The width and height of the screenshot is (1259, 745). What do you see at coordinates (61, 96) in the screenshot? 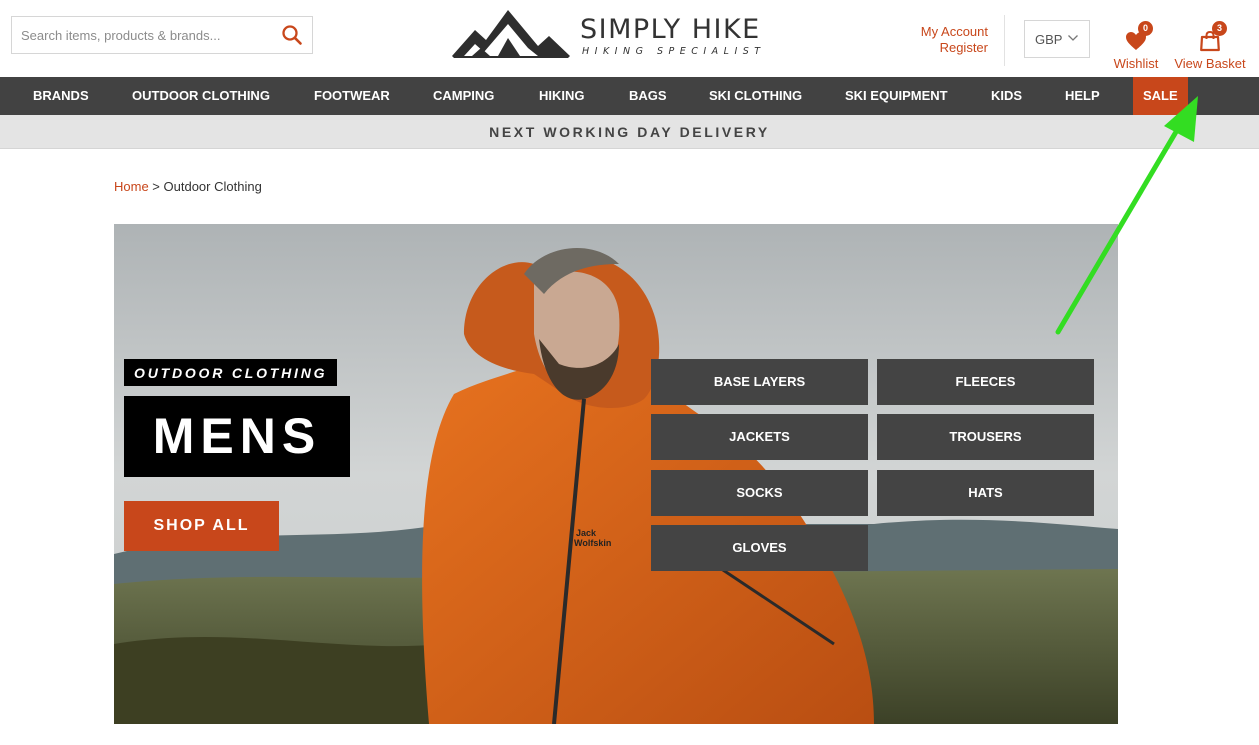
I see `nav-item-brands: BRANDS` at bounding box center [61, 96].